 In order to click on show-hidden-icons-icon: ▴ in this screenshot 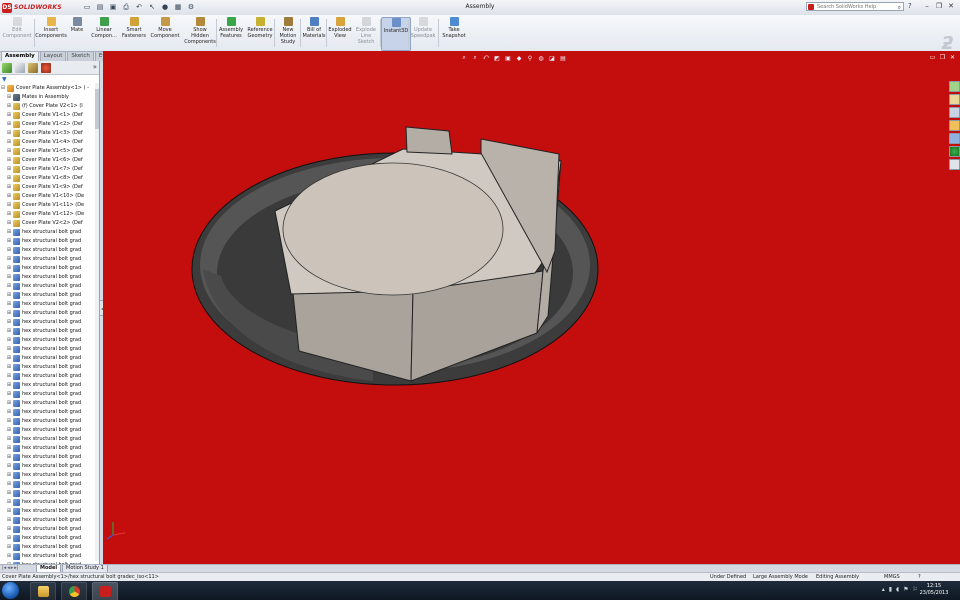, I will do `click(883, 589)`.